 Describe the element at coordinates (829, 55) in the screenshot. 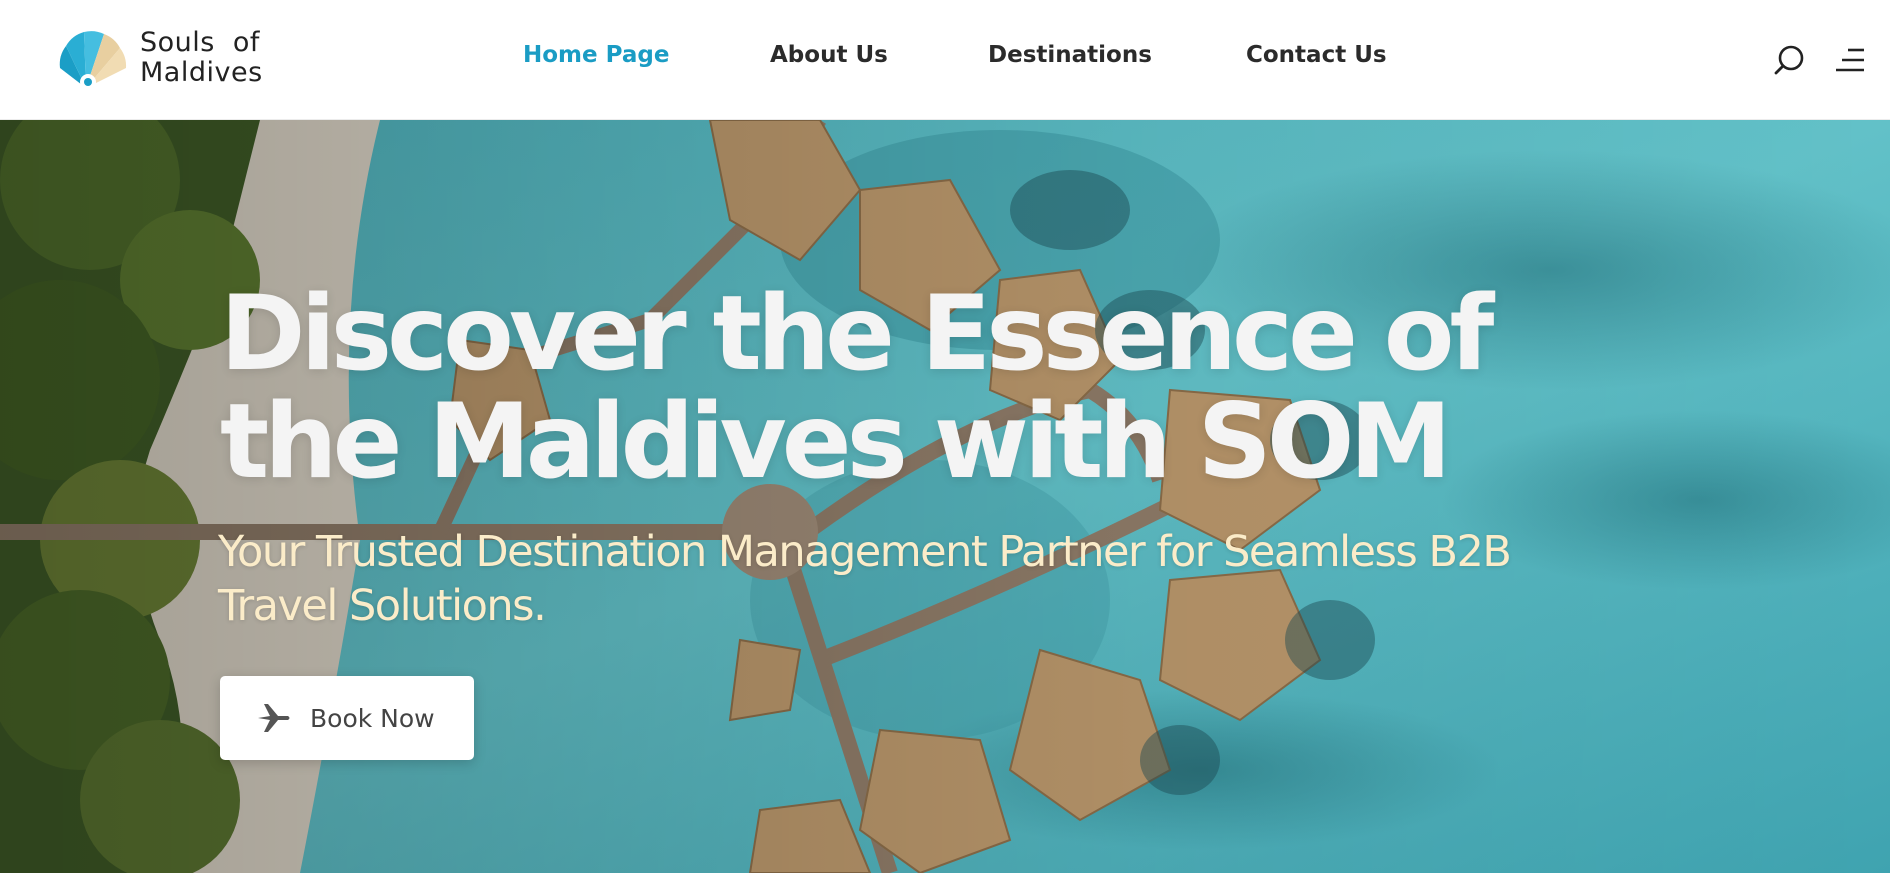

I see `nav-about-us: About Us` at that location.